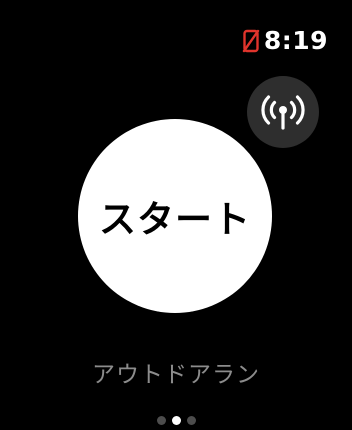 The image size is (352, 430). I want to click on live-broadcast-button, so click(283, 112).